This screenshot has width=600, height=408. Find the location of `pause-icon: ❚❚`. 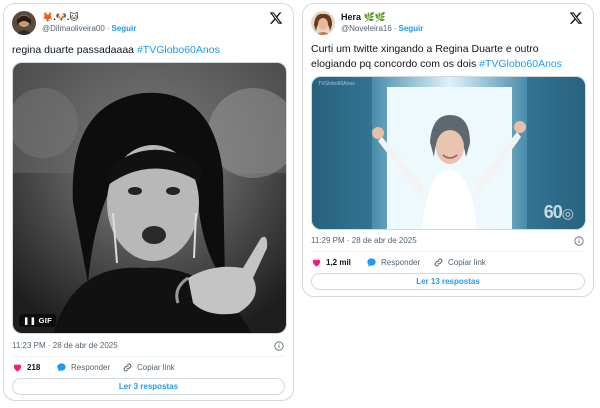

pause-icon: ❚❚ is located at coordinates (30, 320).